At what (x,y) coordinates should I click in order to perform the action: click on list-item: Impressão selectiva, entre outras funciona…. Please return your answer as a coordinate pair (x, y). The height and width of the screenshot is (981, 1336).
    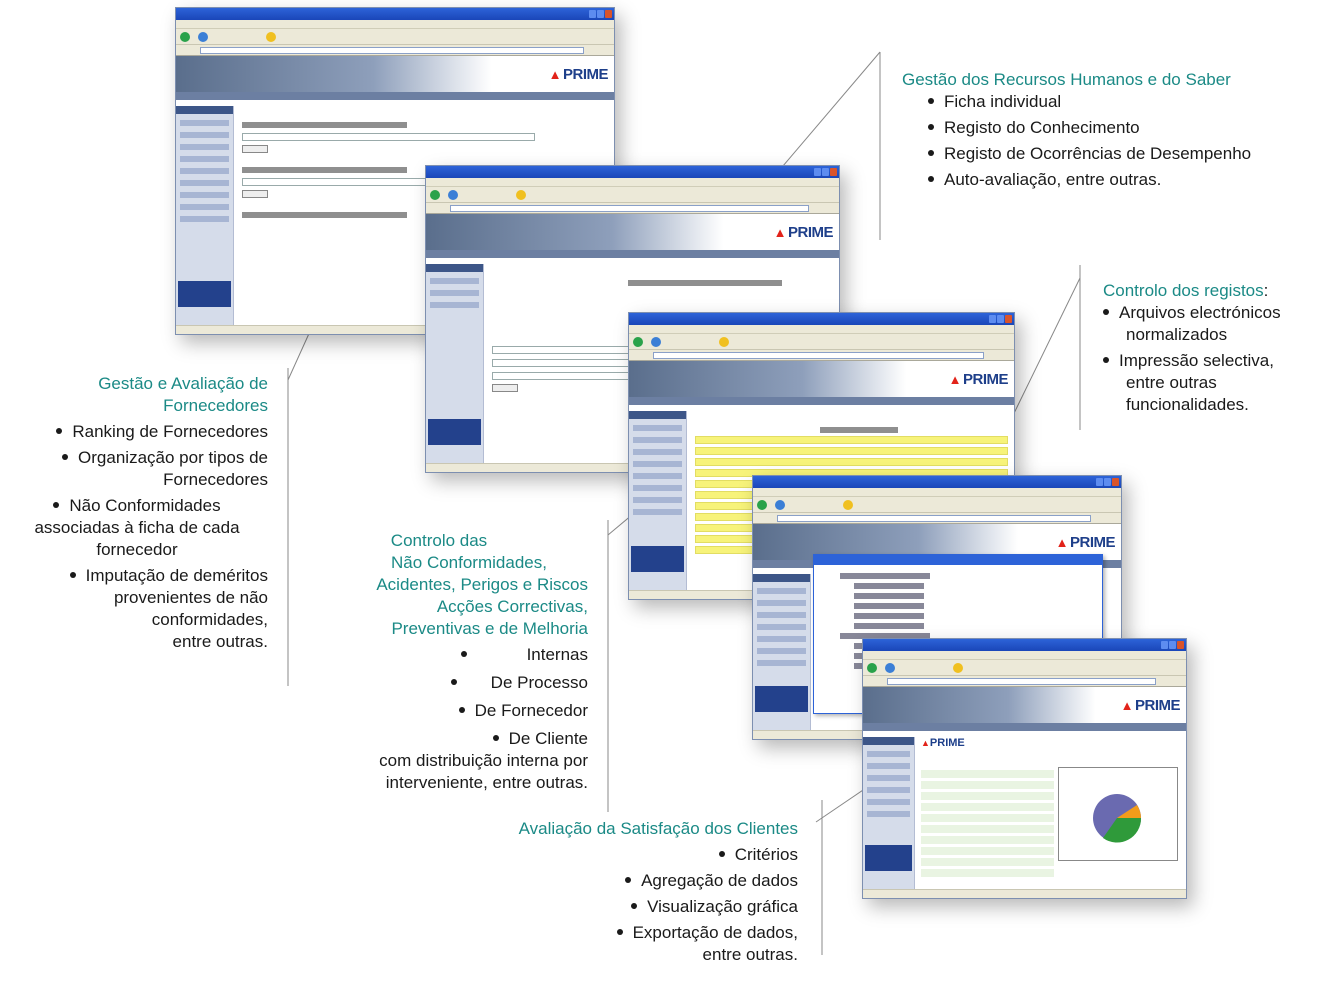
    Looking at the image, I should click on (1192, 383).